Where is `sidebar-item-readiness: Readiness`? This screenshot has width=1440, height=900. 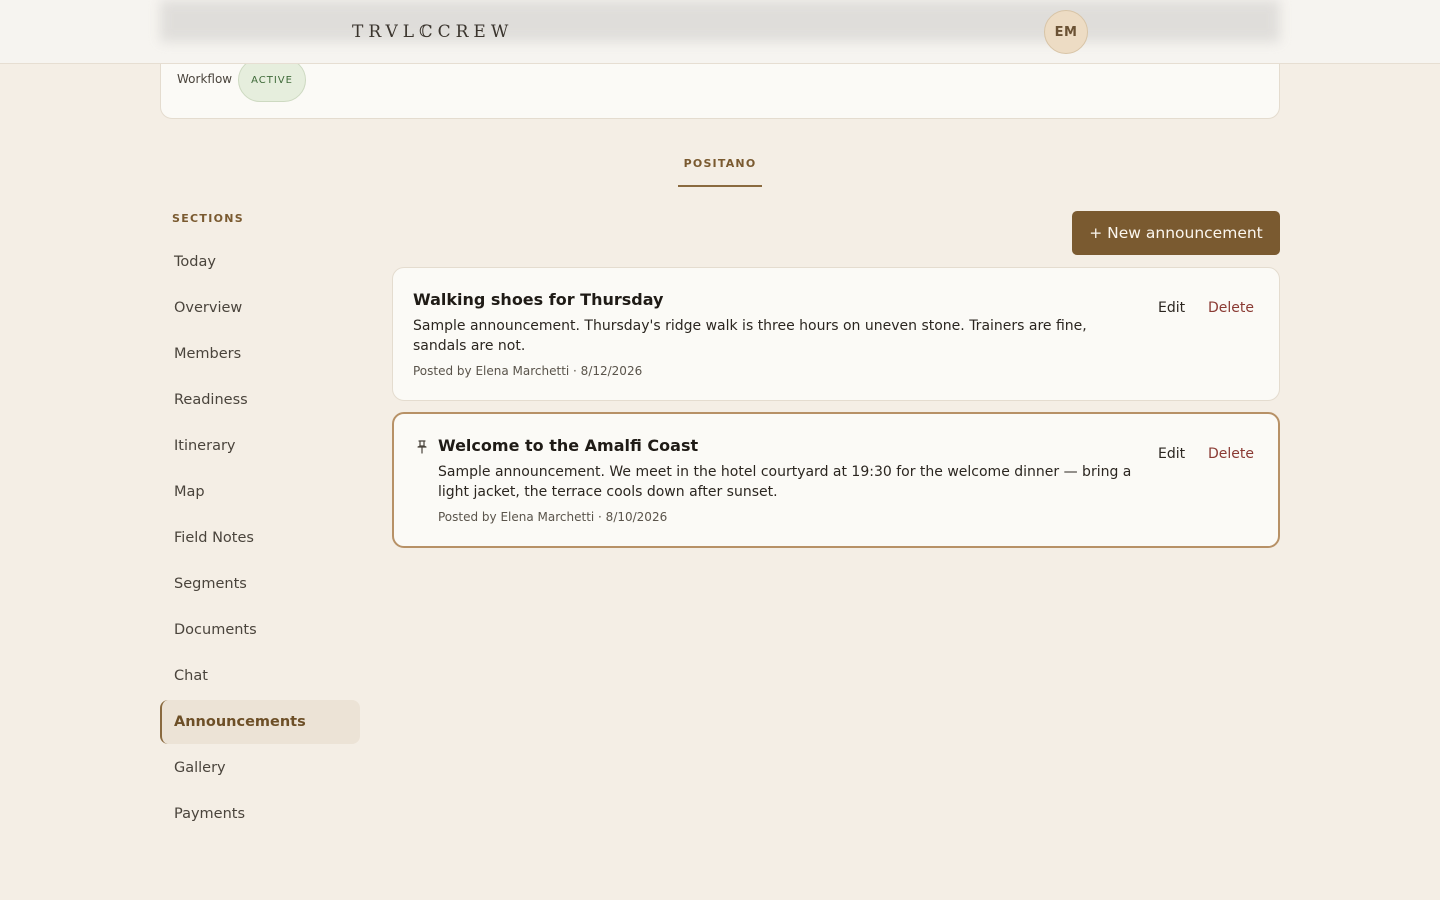 sidebar-item-readiness: Readiness is located at coordinates (260, 400).